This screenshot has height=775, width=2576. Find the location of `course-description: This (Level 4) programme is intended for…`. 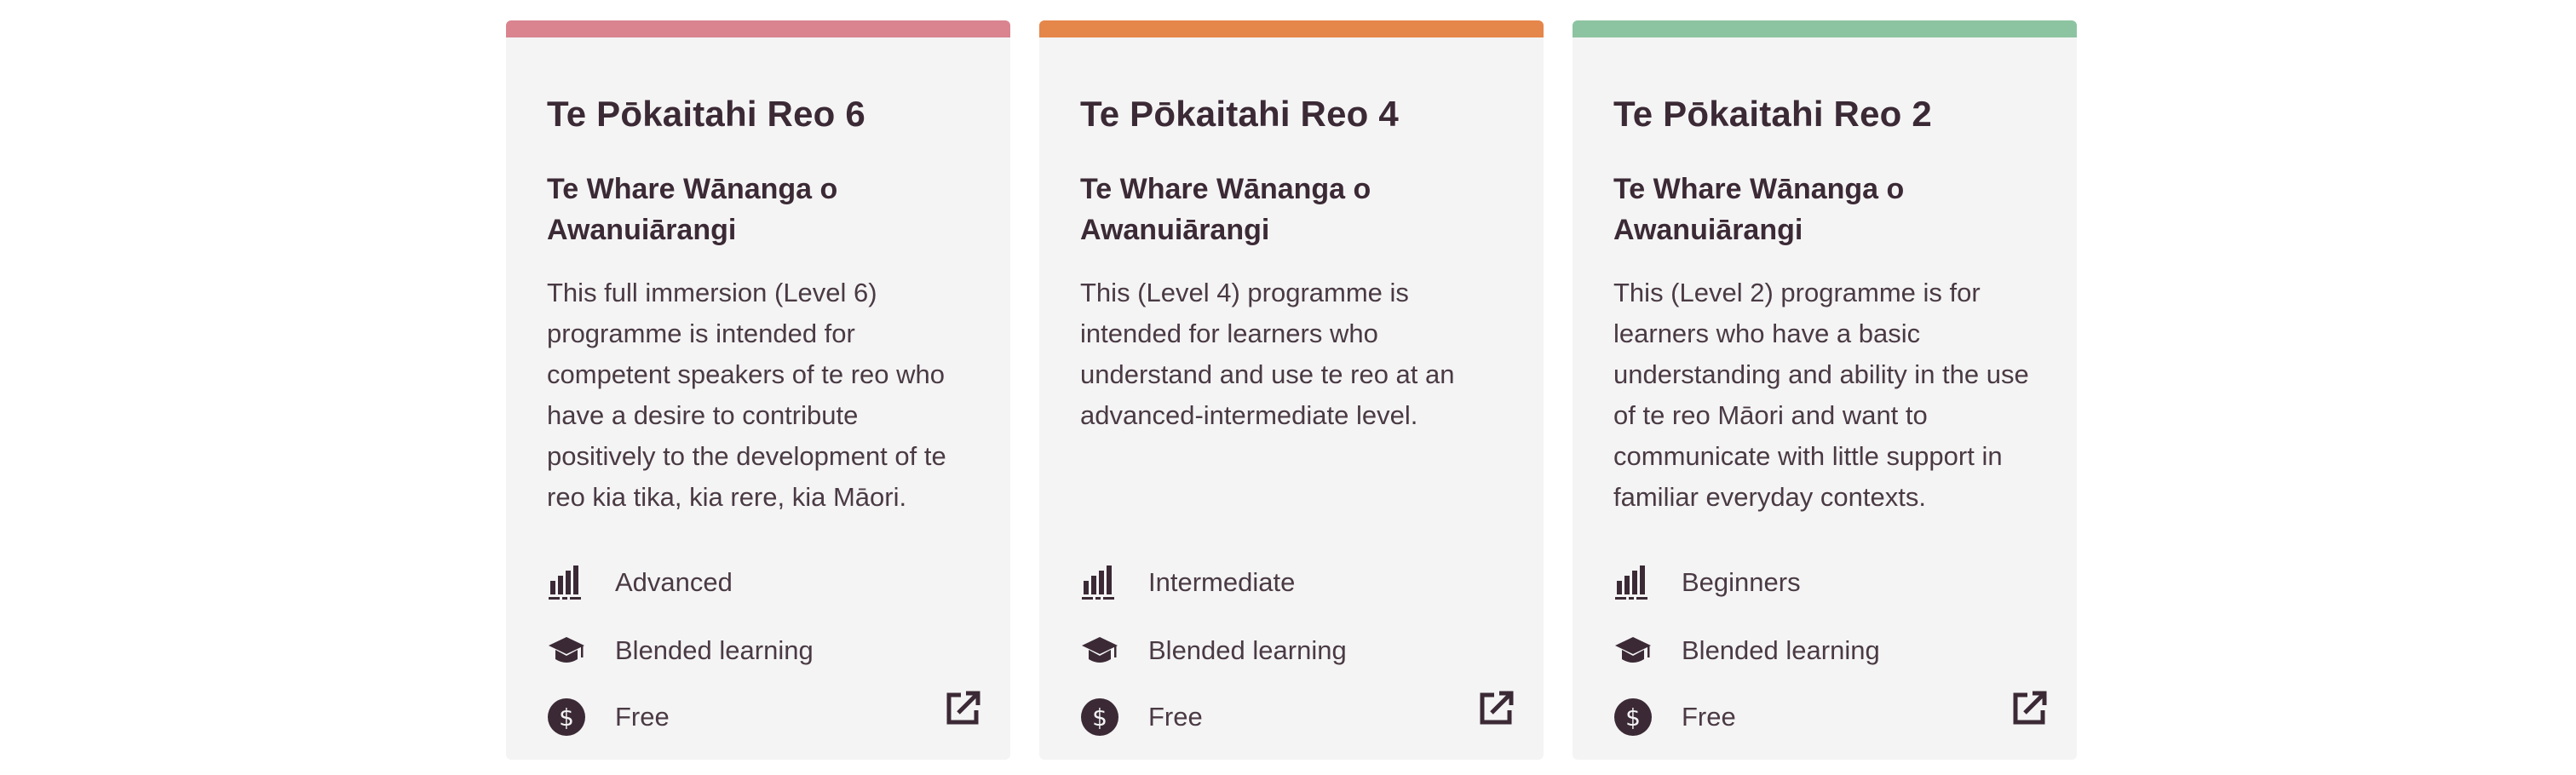

course-description: This (Level 4) programme is intended for… is located at coordinates (1267, 354).